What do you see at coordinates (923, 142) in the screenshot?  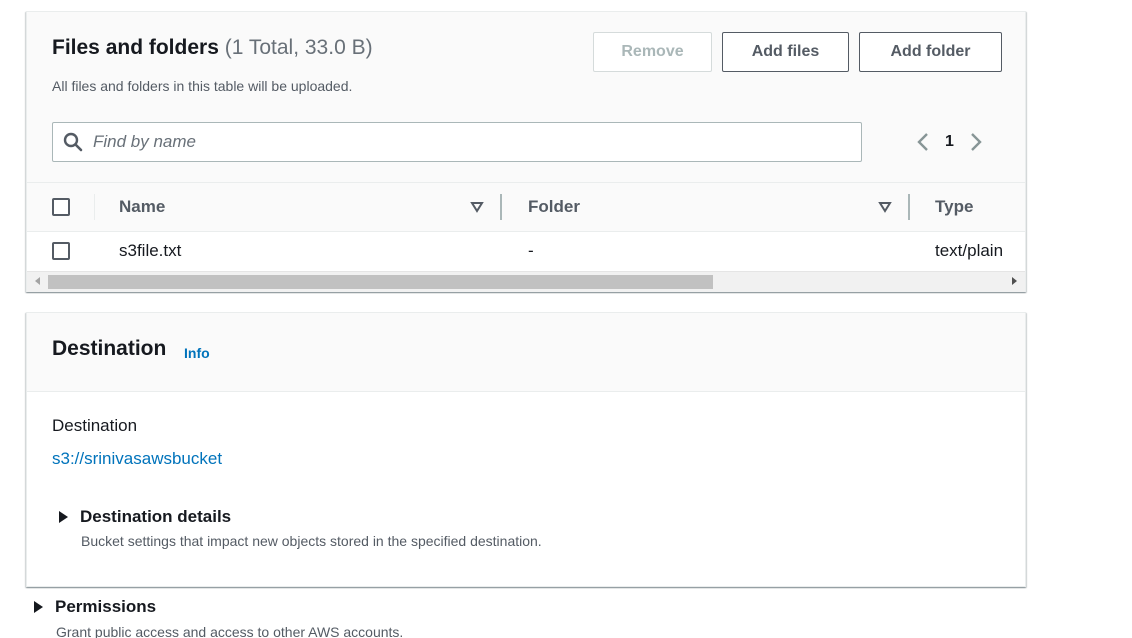 I see `previous-page-chevron-icon` at bounding box center [923, 142].